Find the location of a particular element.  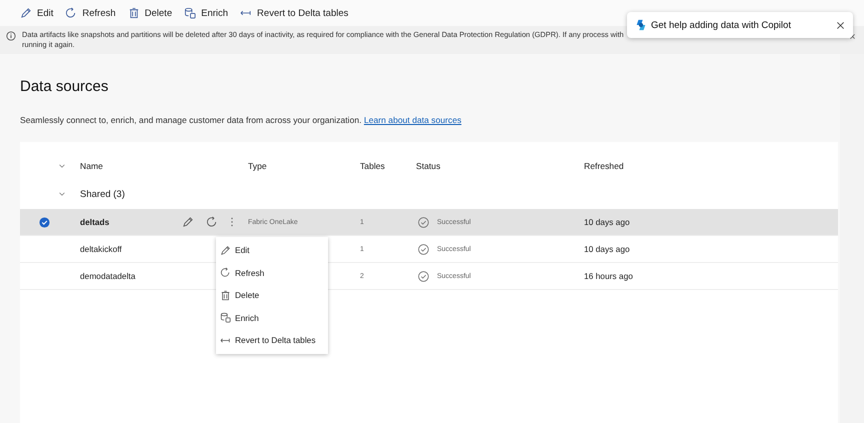

data-source-name: deltads is located at coordinates (95, 222).